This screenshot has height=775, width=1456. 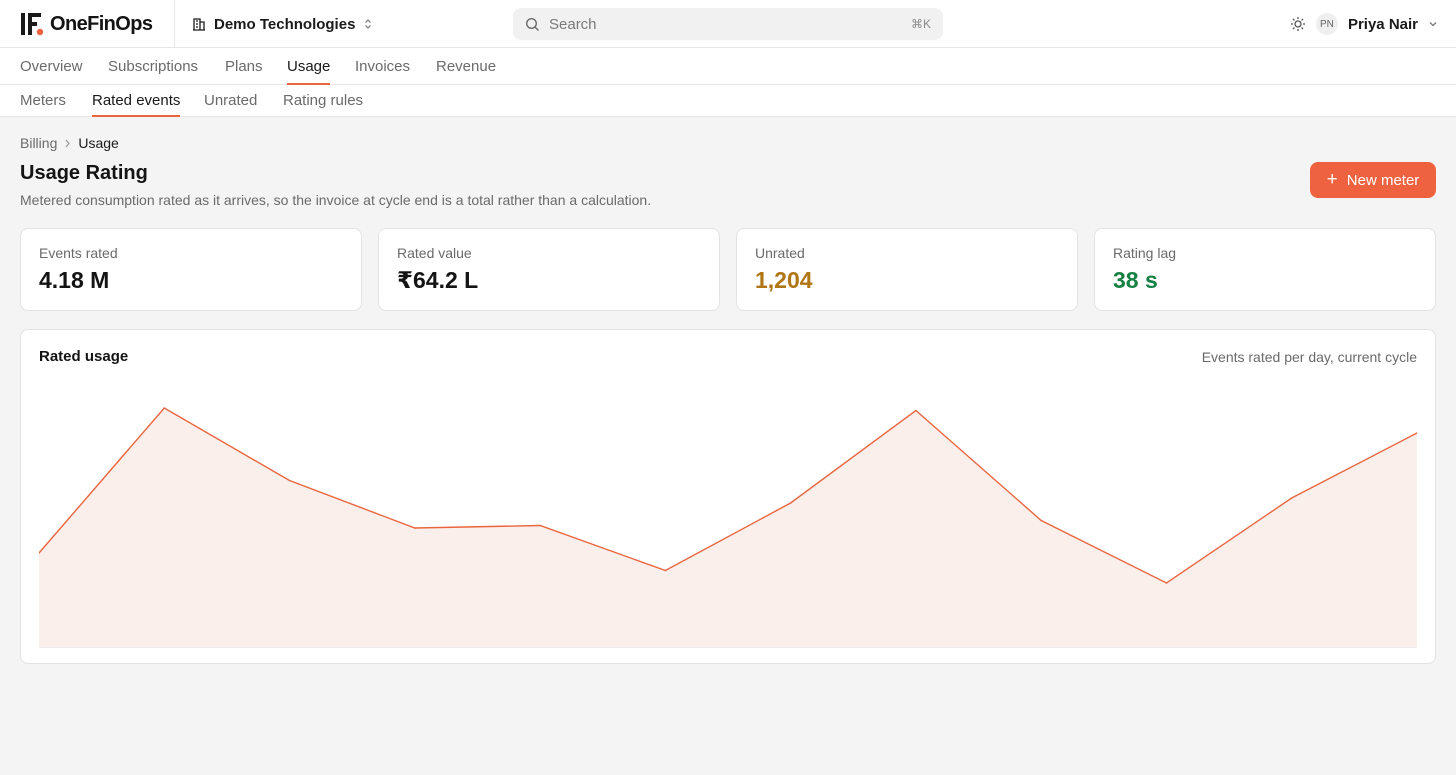 What do you see at coordinates (230, 100) in the screenshot?
I see `subtab-unrated: Unrated` at bounding box center [230, 100].